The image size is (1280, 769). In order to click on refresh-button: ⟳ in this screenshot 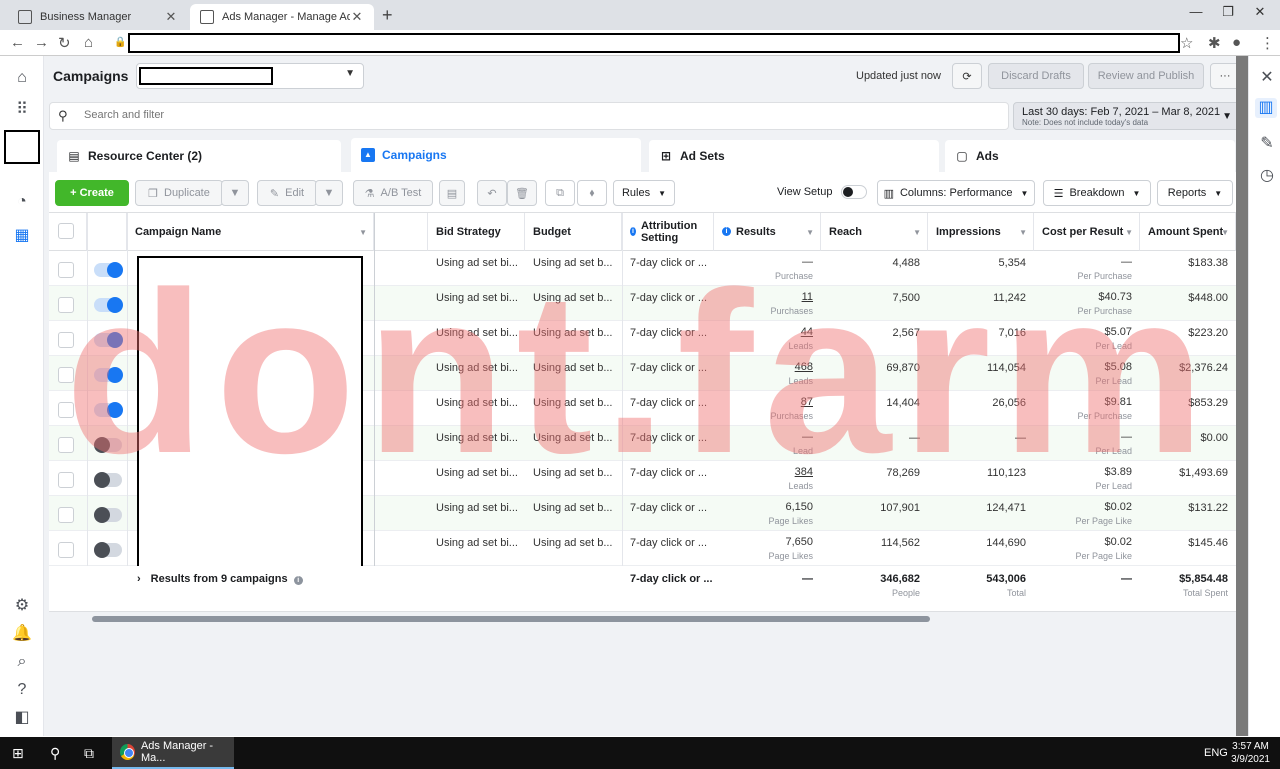, I will do `click(967, 76)`.